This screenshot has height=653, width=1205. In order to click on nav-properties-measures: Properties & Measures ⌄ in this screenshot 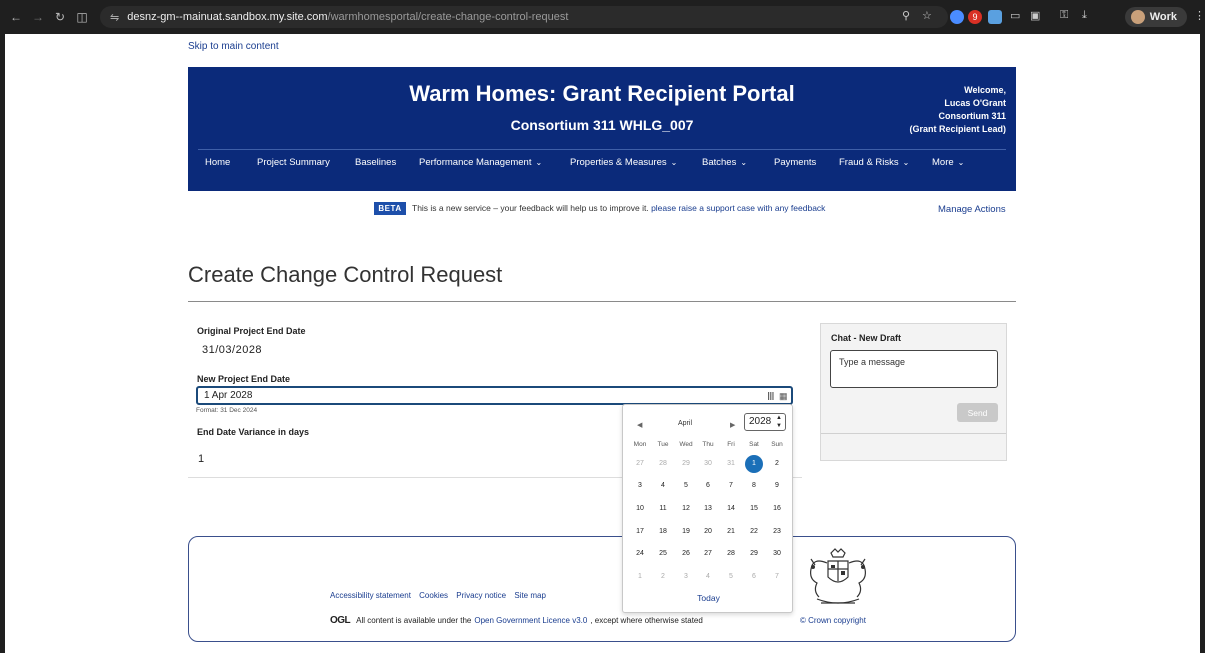, I will do `click(623, 162)`.